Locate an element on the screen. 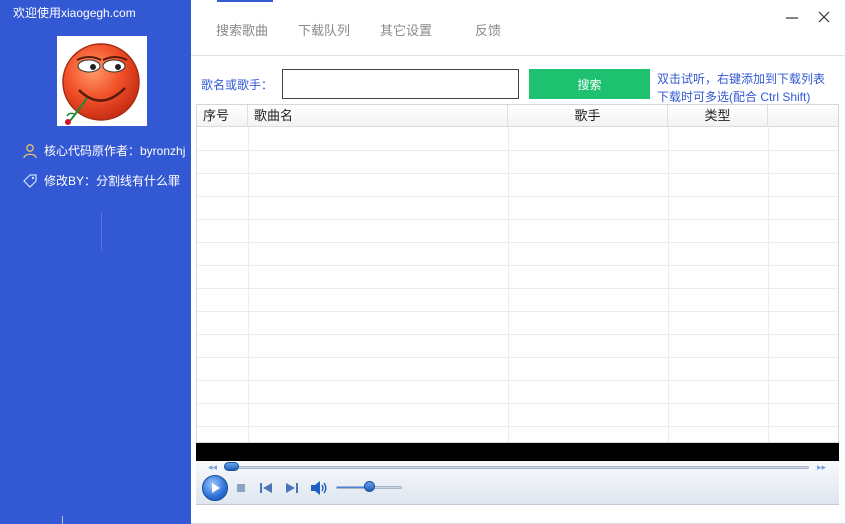 This screenshot has height=524, width=846. close-icon is located at coordinates (824, 17).